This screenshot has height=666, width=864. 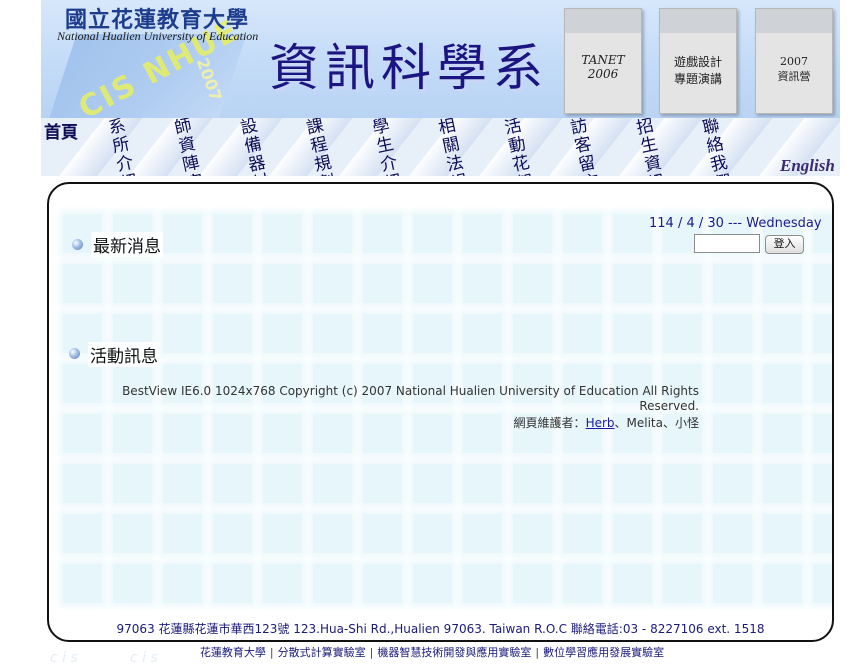 What do you see at coordinates (603, 67) in the screenshot?
I see `poster-tanet-text: TANET 2006` at bounding box center [603, 67].